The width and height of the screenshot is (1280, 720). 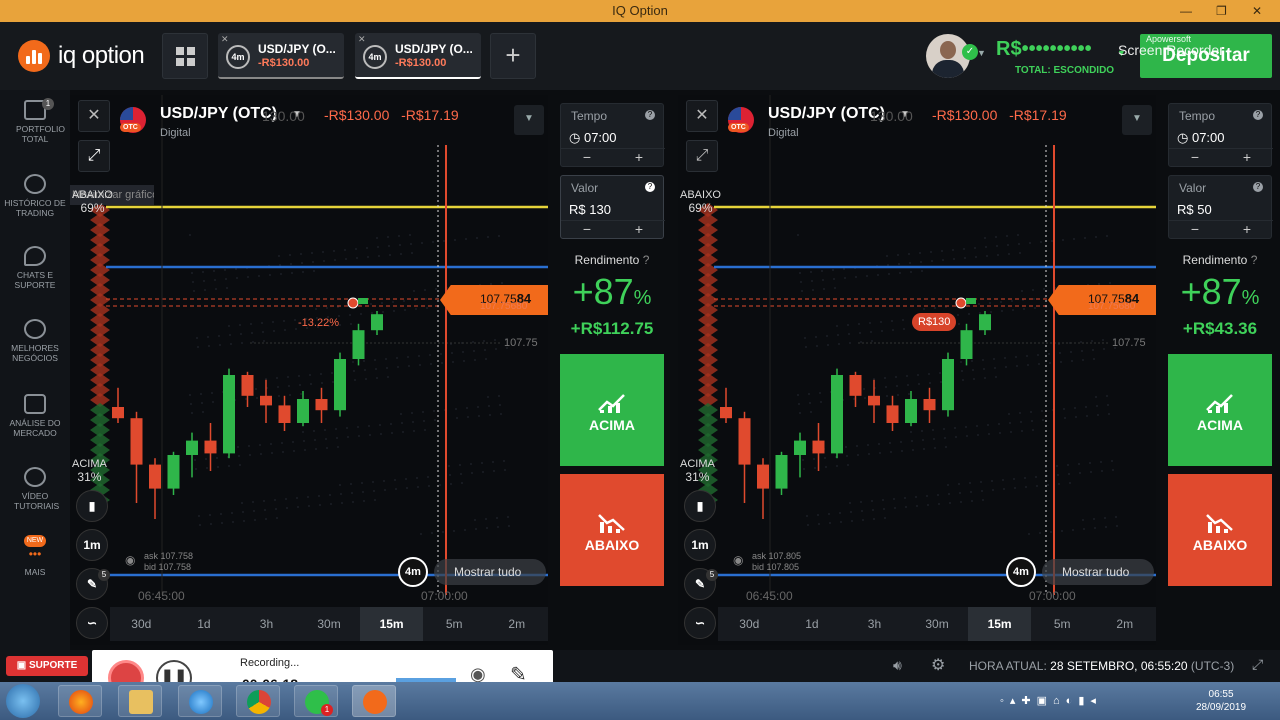 What do you see at coordinates (612, 207) in the screenshot?
I see `valor-control: Valor ? R$ 130 − +` at bounding box center [612, 207].